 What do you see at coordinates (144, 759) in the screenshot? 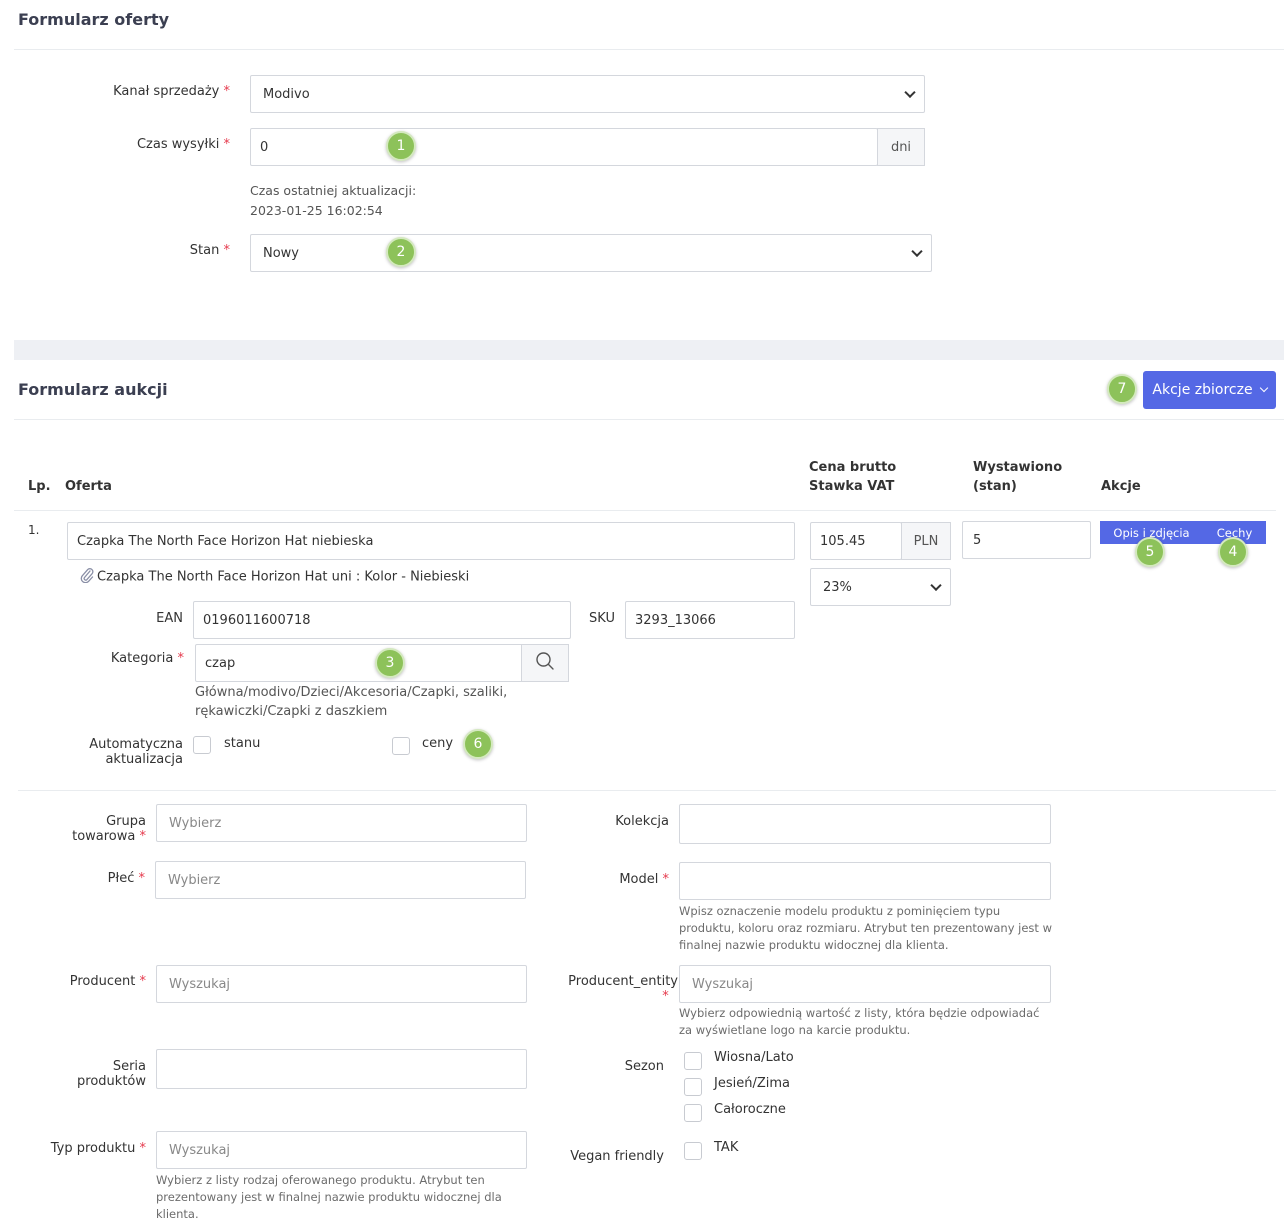
I see `auto-update-label-line2: aktualizacja` at bounding box center [144, 759].